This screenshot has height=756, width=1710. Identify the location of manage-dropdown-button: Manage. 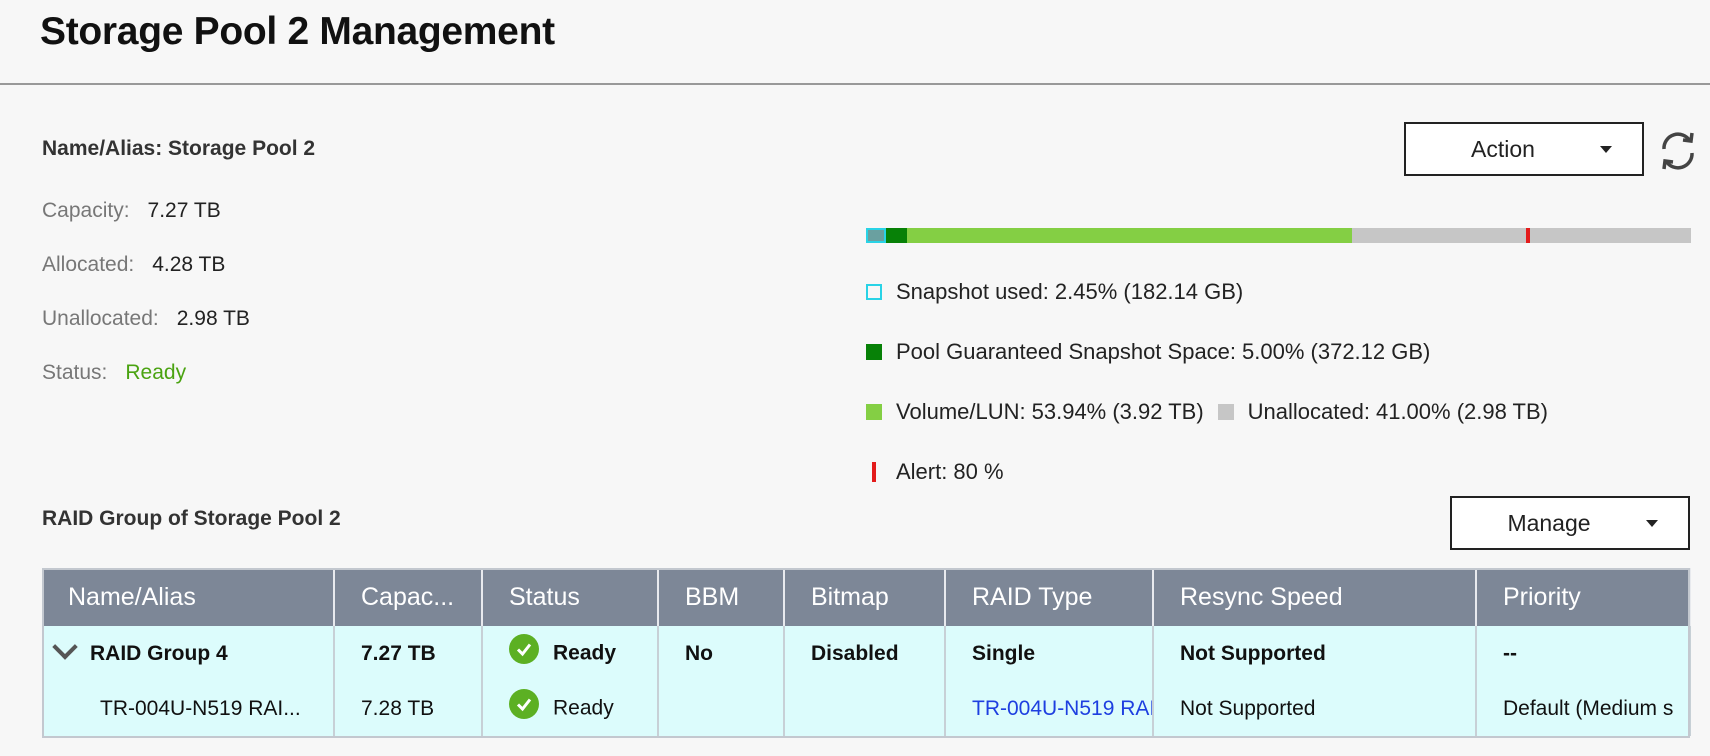
(1570, 523).